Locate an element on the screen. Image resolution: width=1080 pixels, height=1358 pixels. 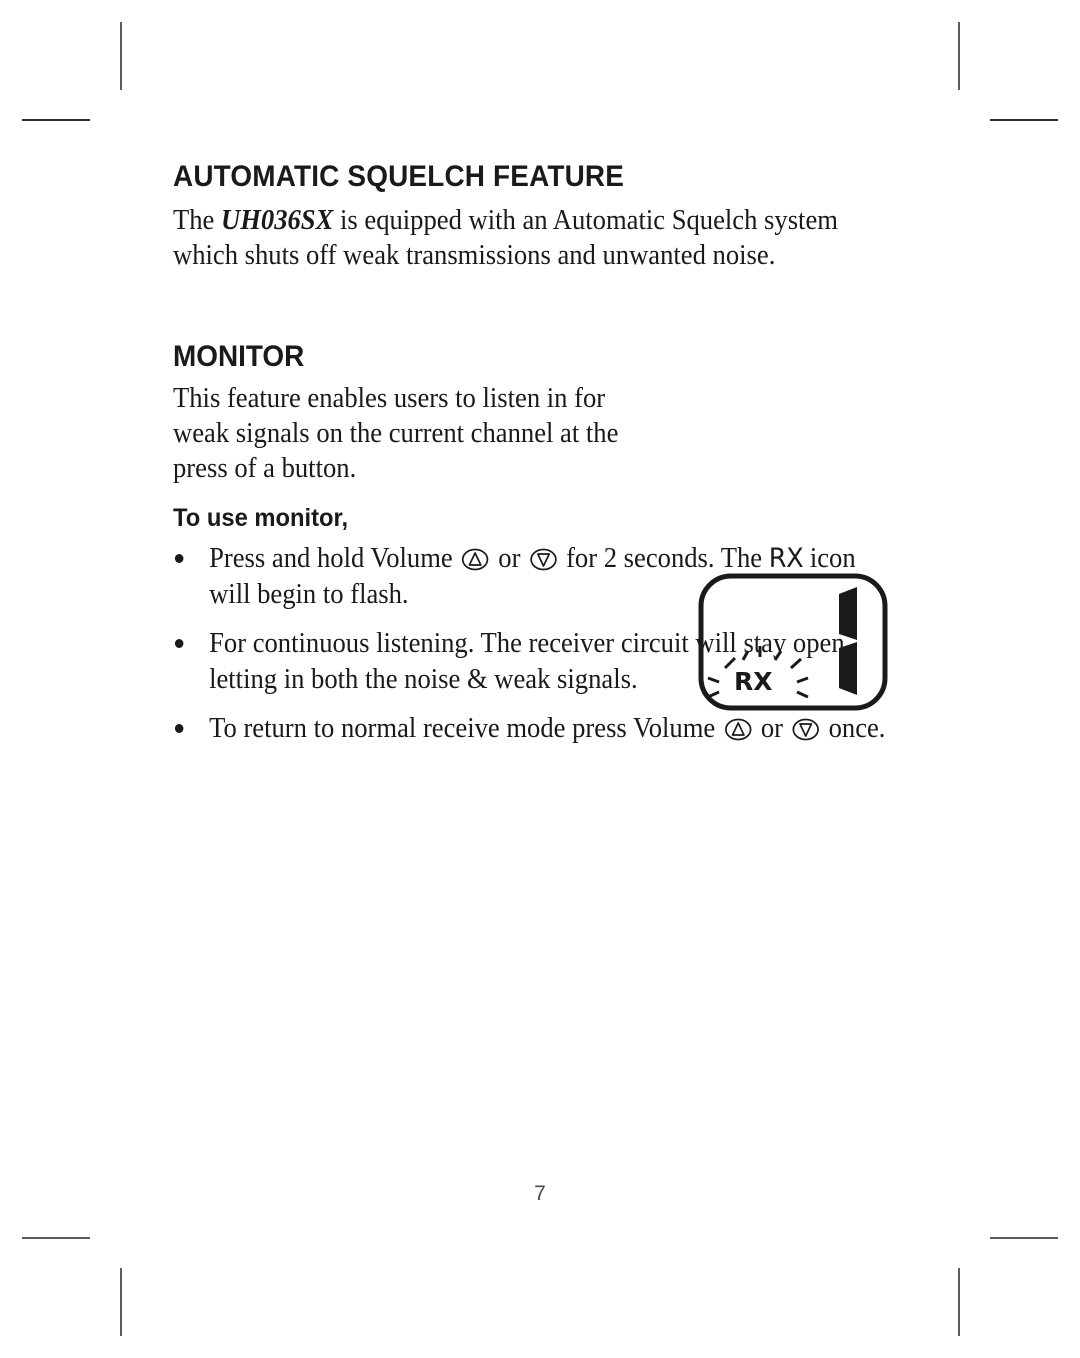
crop-mark-top-right-vertical is located at coordinates (959, 56).